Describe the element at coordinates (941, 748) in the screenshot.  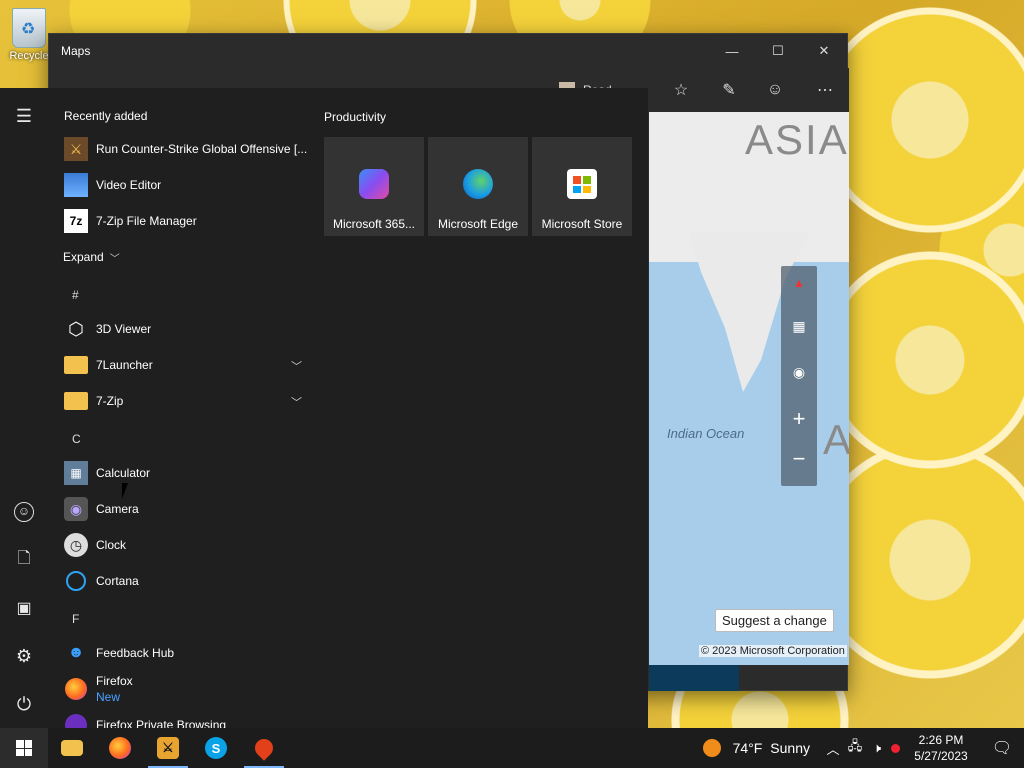
I see `clock-area: 2:26 PM 5/27/2023` at that location.